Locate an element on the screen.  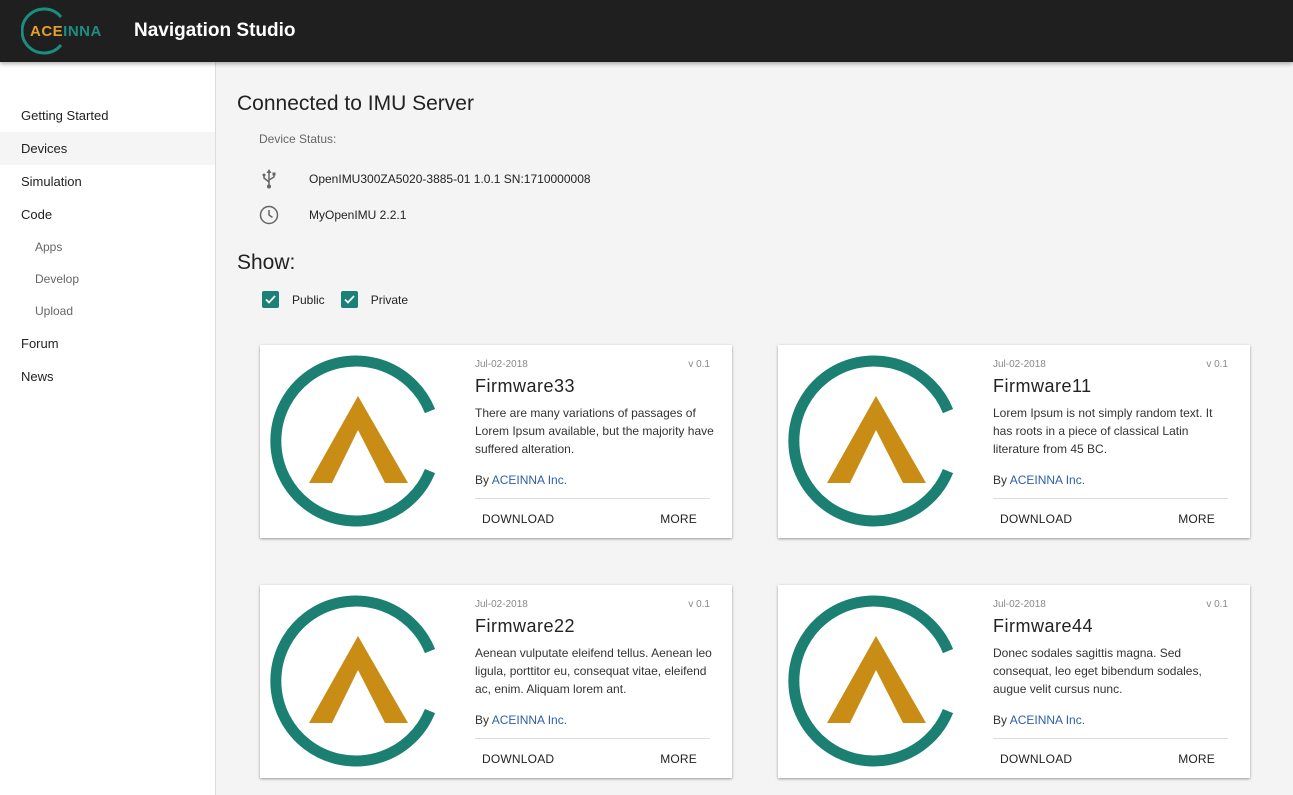
card-title: Firmware22 is located at coordinates (525, 626).